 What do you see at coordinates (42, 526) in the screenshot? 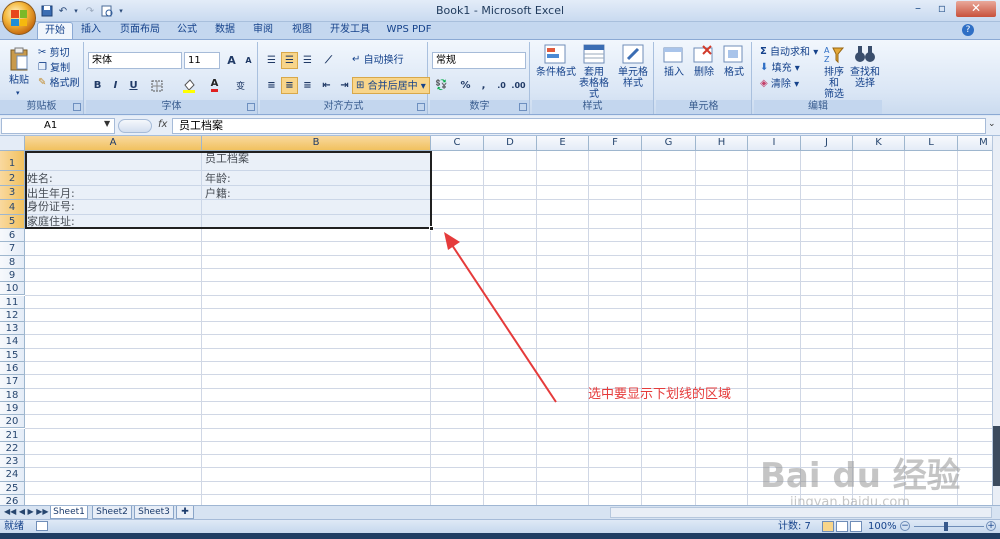
I see `macro-record-icon` at bounding box center [42, 526].